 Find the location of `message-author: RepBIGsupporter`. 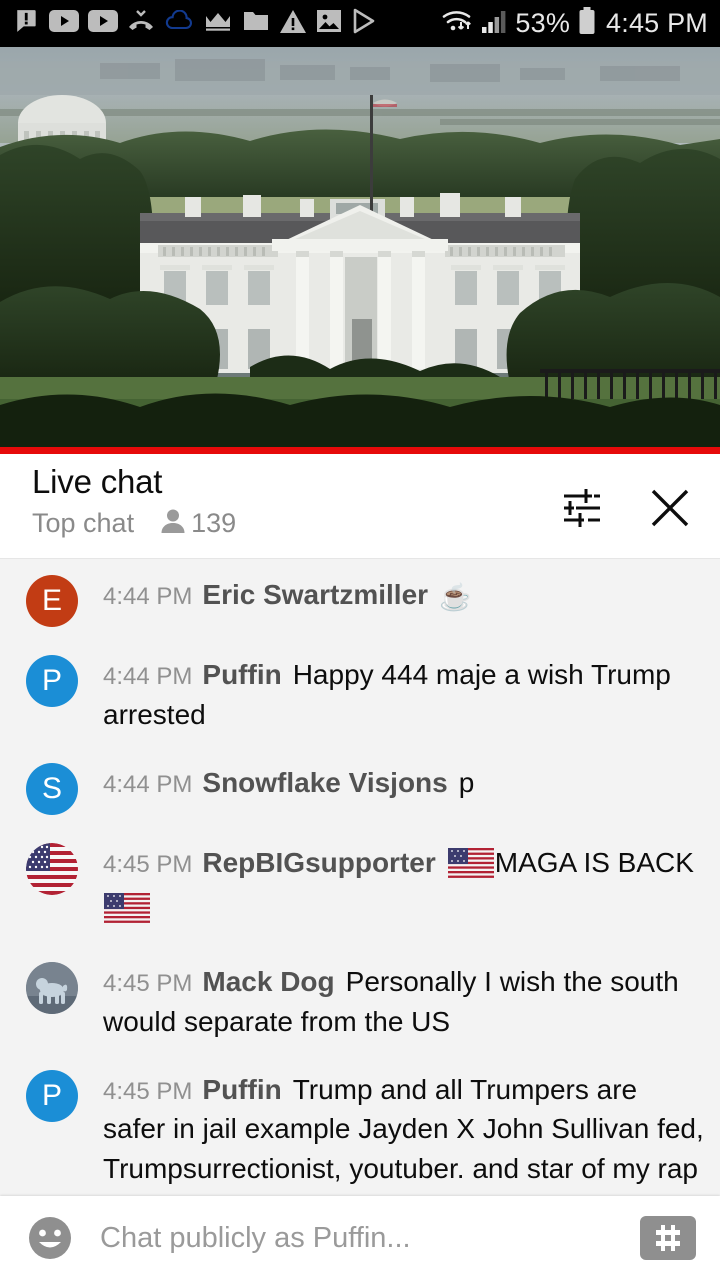

message-author: RepBIGsupporter is located at coordinates (318, 862).